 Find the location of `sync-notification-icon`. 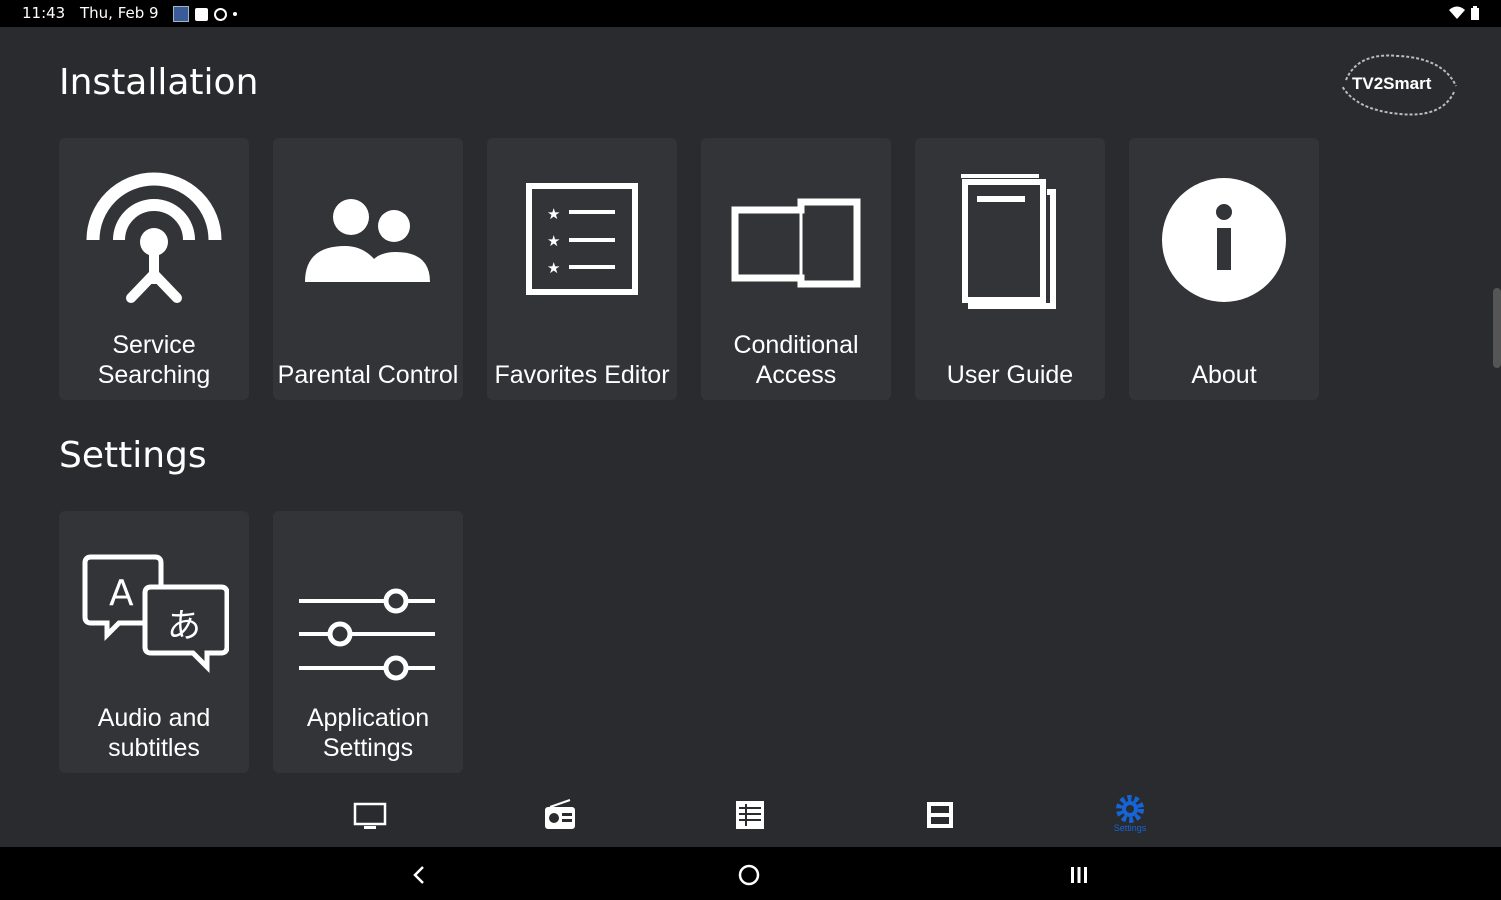

sync-notification-icon is located at coordinates (220, 14).